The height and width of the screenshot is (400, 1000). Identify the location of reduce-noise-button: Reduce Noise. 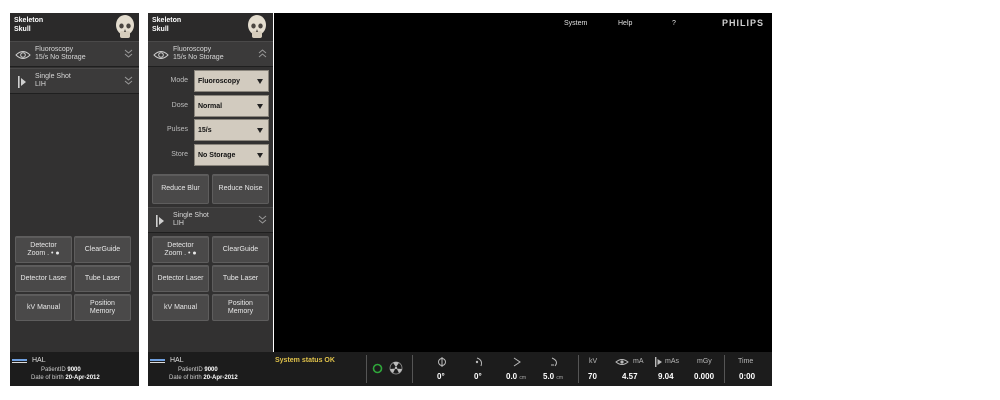
(240, 189).